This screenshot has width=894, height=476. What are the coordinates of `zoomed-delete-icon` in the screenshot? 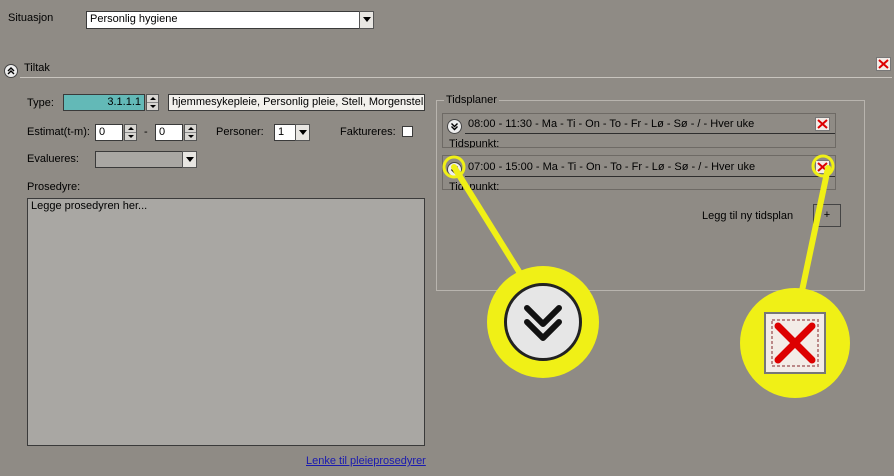 It's located at (795, 343).